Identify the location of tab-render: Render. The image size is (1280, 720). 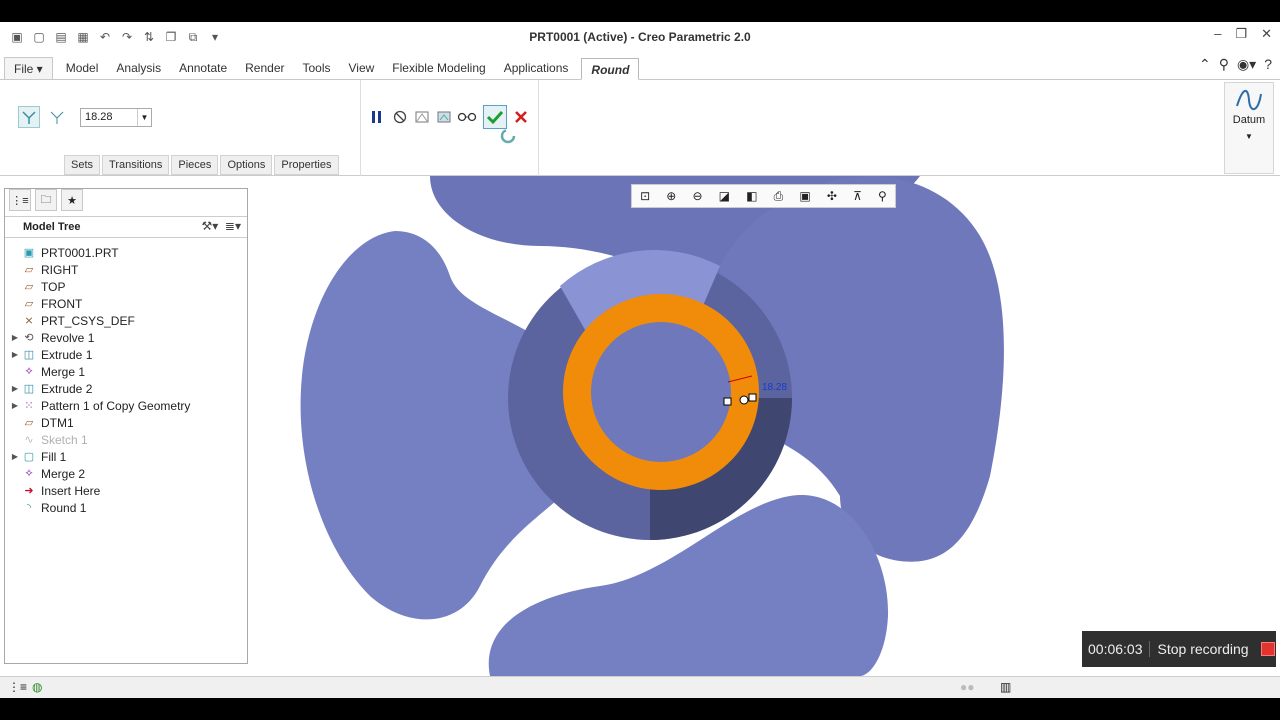
(264, 68).